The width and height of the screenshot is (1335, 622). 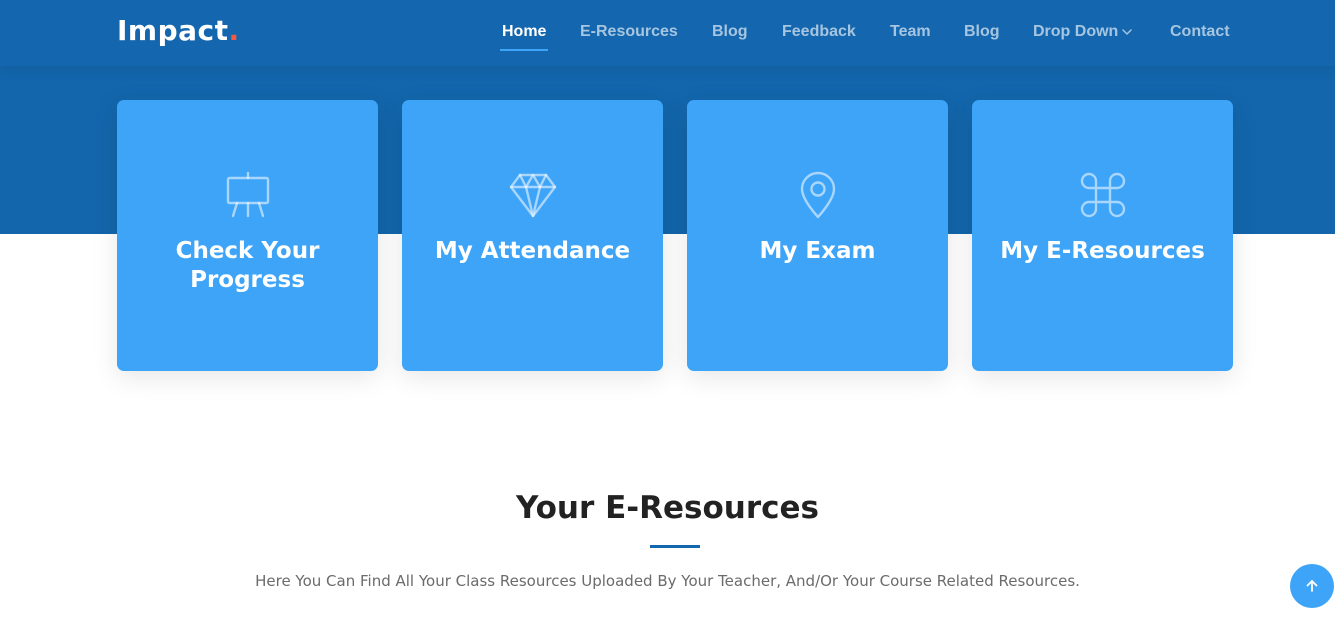 I want to click on command-icon, so click(x=1102, y=195).